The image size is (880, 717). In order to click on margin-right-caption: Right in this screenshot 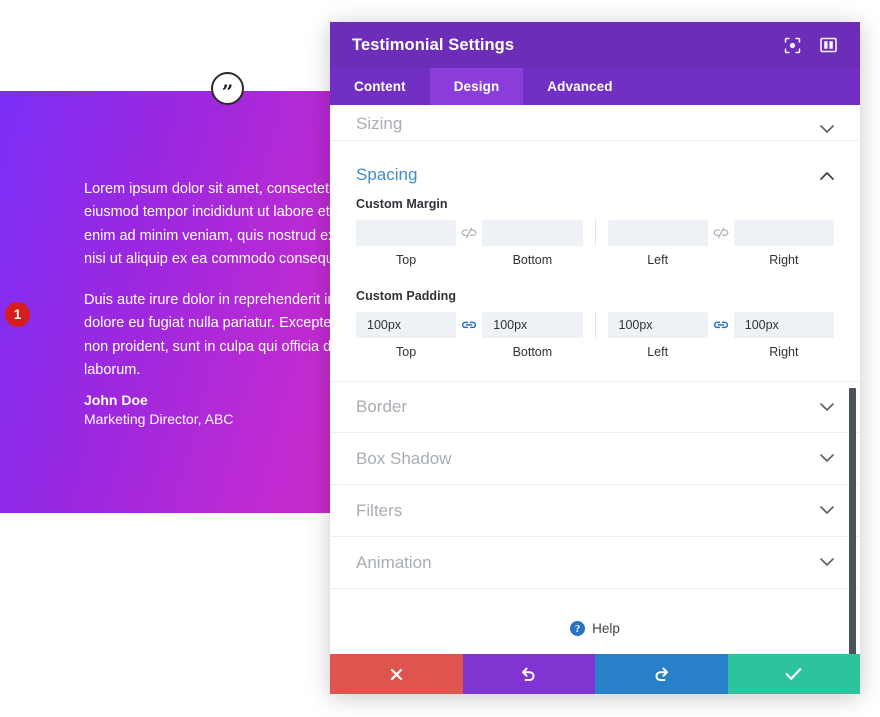, I will do `click(784, 260)`.